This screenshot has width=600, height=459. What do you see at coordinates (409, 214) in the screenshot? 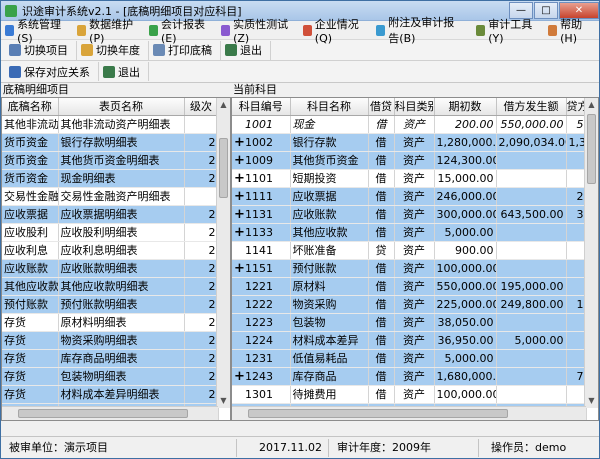
I see `table-row: +1131 应收账款借资产 300,000.00 643,500.00 3` at bounding box center [409, 214].